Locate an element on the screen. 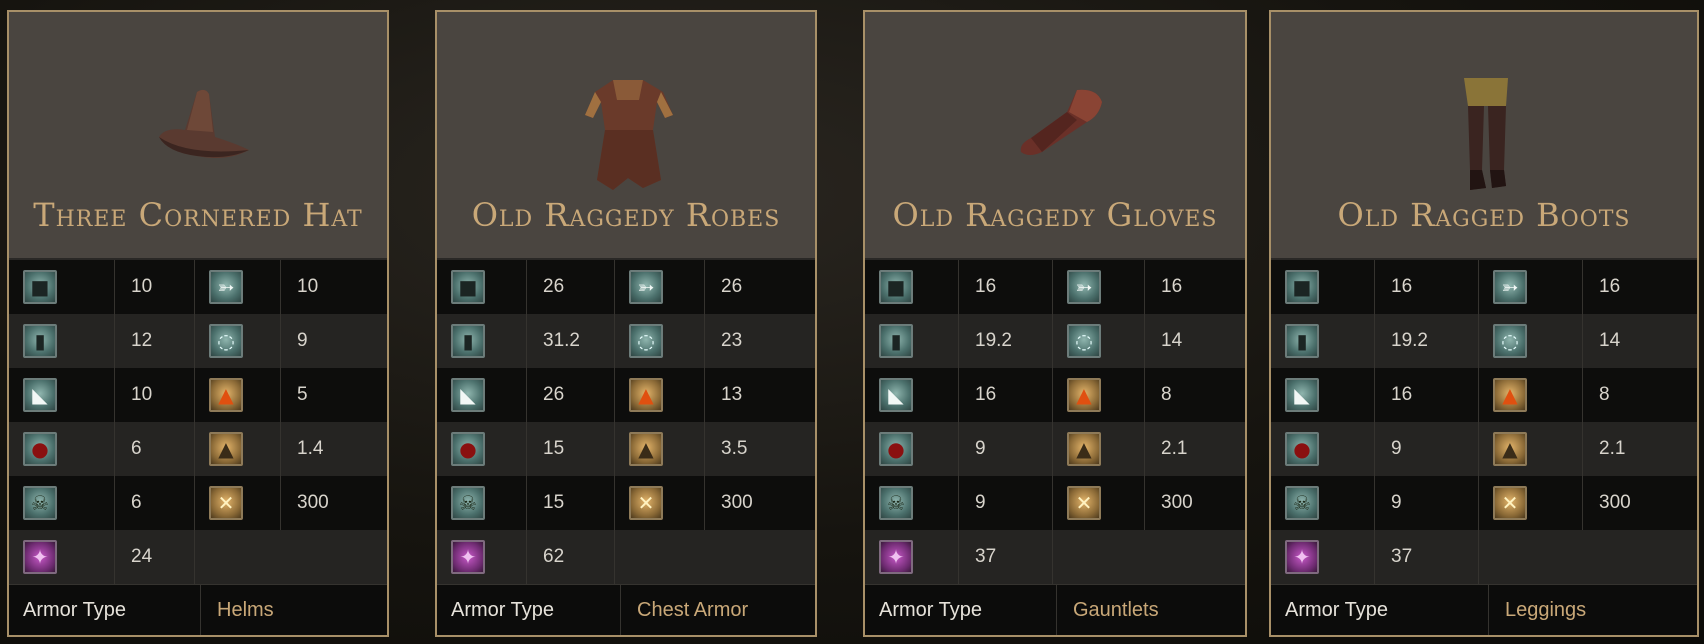 The height and width of the screenshot is (644, 1704). robe-image is located at coordinates (629, 135).